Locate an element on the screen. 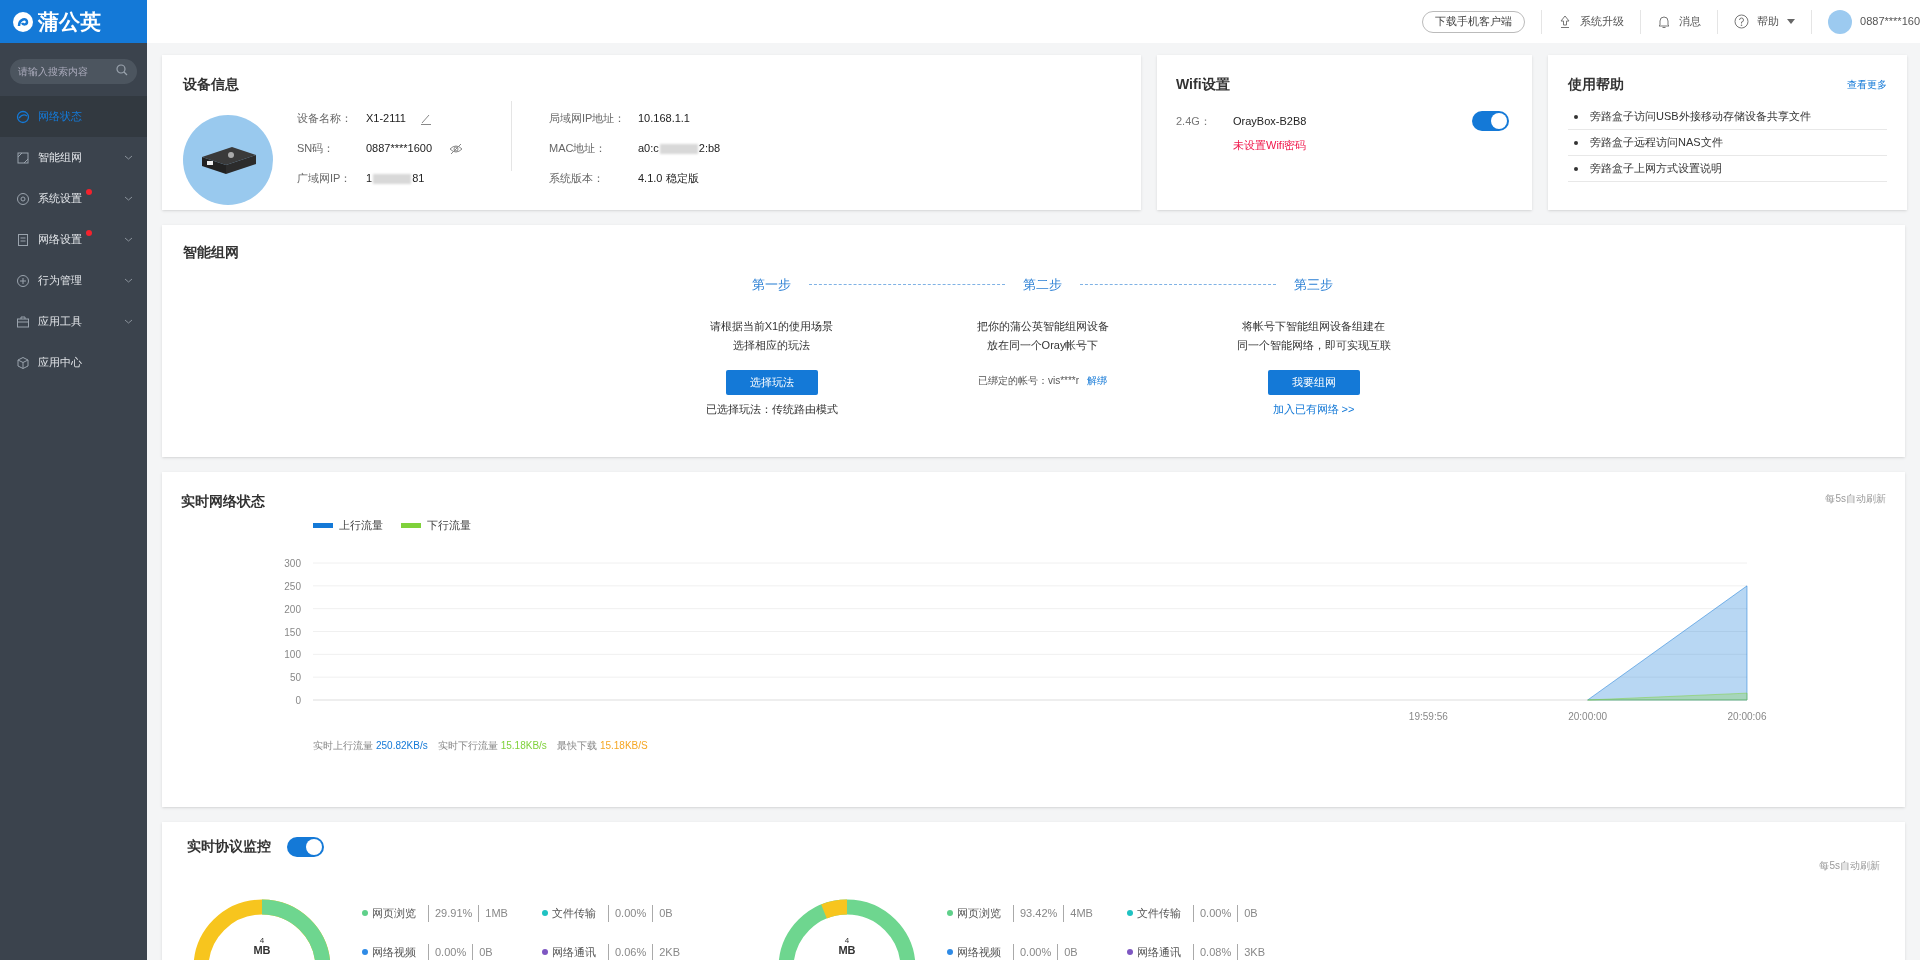  band-label: 2.4G： is located at coordinates (1194, 121).